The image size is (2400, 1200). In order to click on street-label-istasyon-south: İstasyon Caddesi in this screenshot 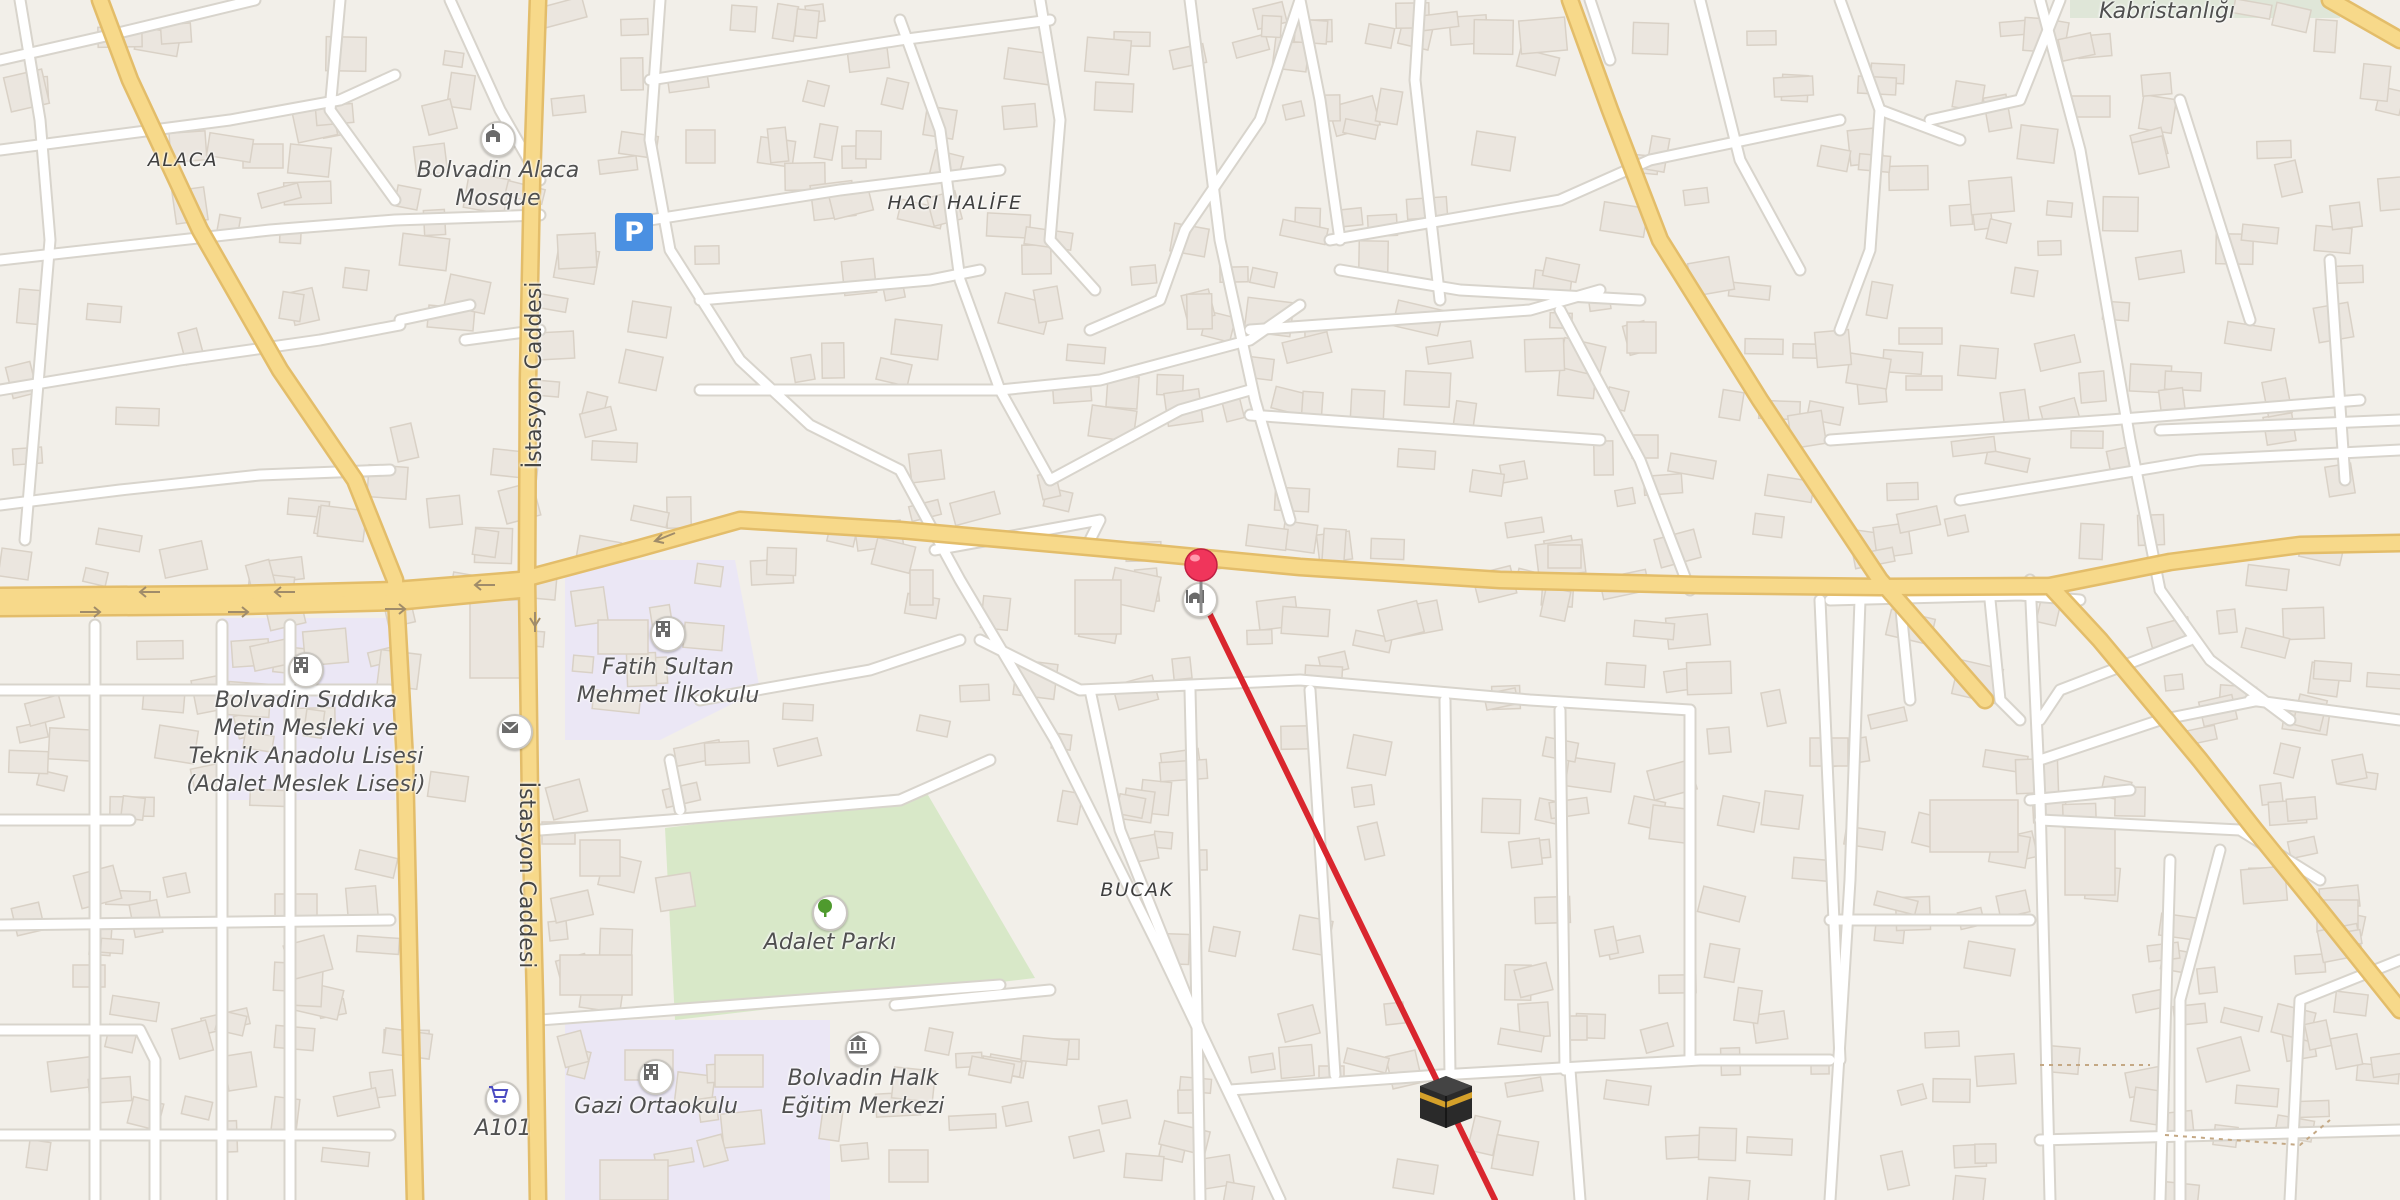, I will do `click(526, 875)`.